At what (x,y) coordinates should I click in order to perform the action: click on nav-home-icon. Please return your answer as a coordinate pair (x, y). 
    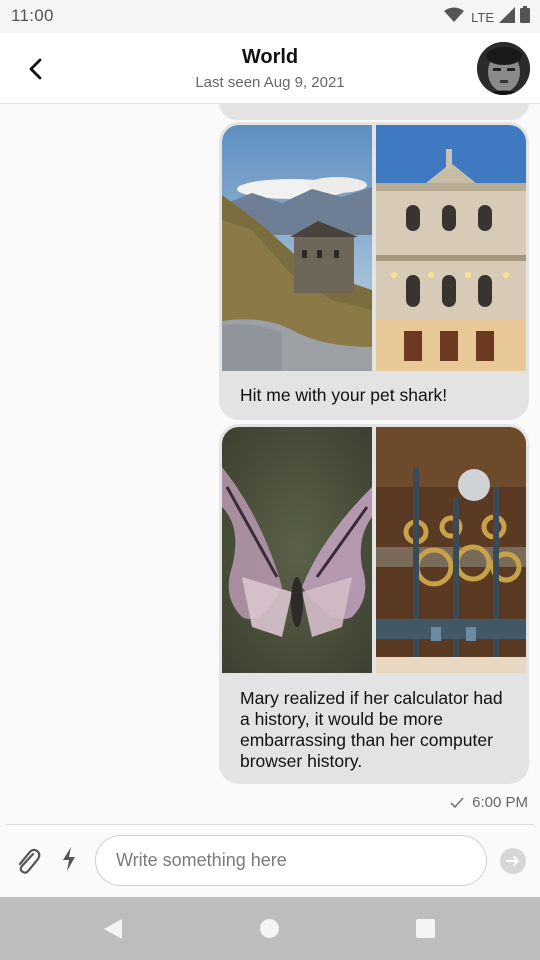
    Looking at the image, I should click on (269, 928).